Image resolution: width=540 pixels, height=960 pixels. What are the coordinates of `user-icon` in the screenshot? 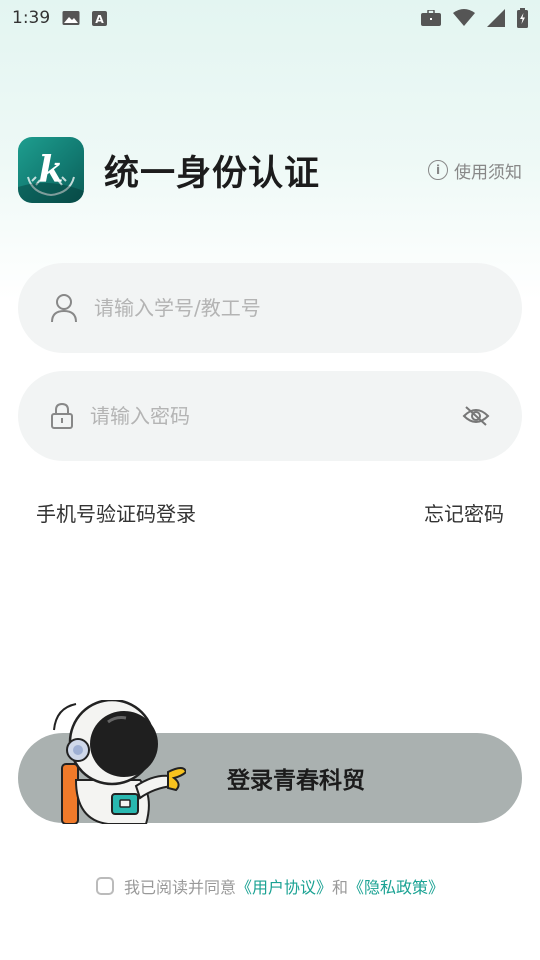 It's located at (64, 308).